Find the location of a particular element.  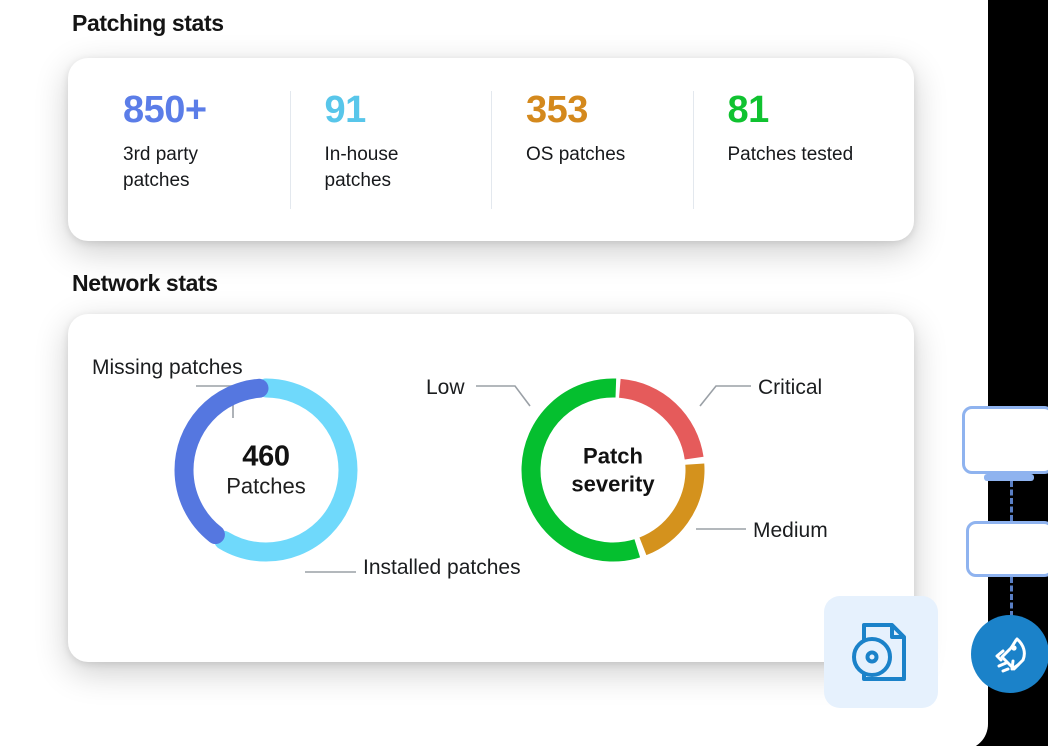

callout-missing-patches: Missing patches is located at coordinates (167, 367).